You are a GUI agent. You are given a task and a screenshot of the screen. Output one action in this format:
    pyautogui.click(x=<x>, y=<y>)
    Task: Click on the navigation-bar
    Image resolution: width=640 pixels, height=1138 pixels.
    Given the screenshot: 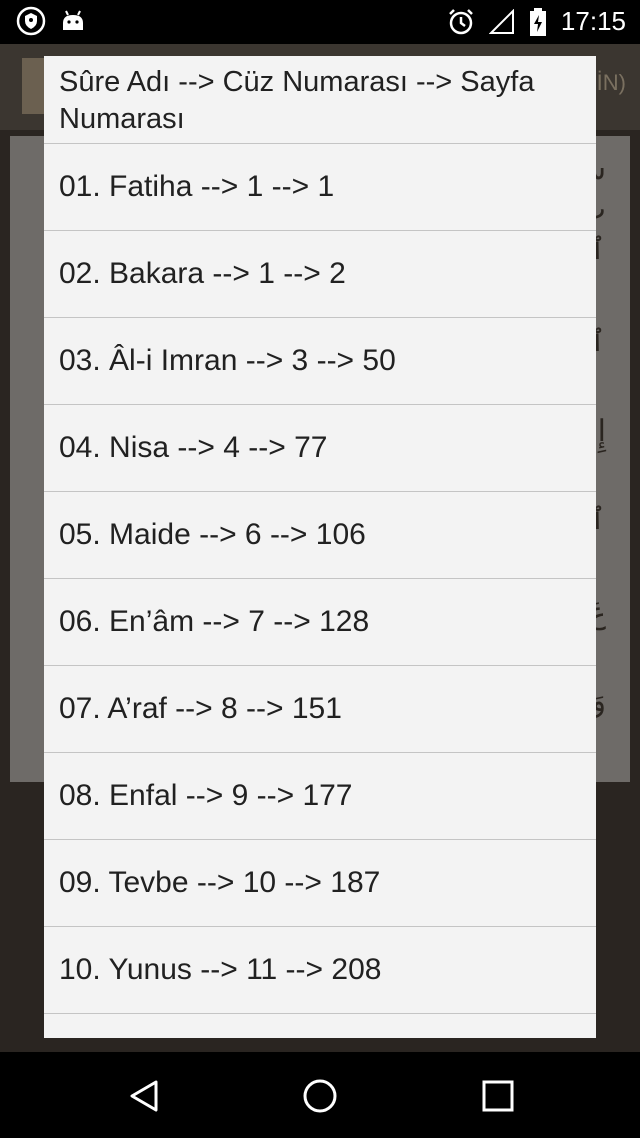 What is the action you would take?
    pyautogui.click(x=320, y=1095)
    